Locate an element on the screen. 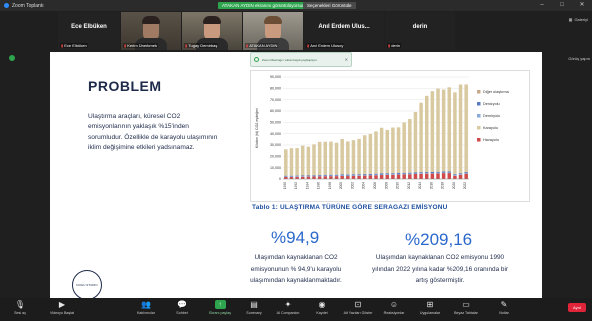  participant-tile: Anıl Erdem Ulus... ▮ Anıl Erdem Ulusoy is located at coordinates (344, 31).